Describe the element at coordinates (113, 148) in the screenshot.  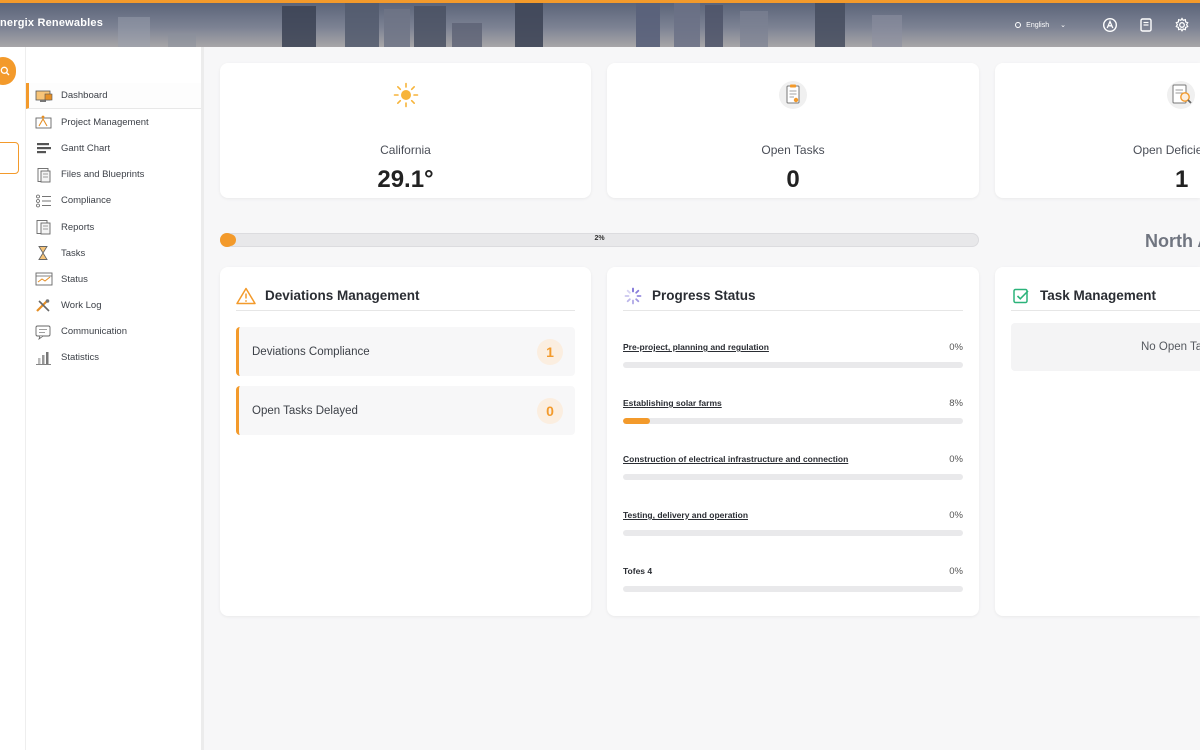
I see `sidebar-item-gantt-chart: Gantt Chart` at that location.